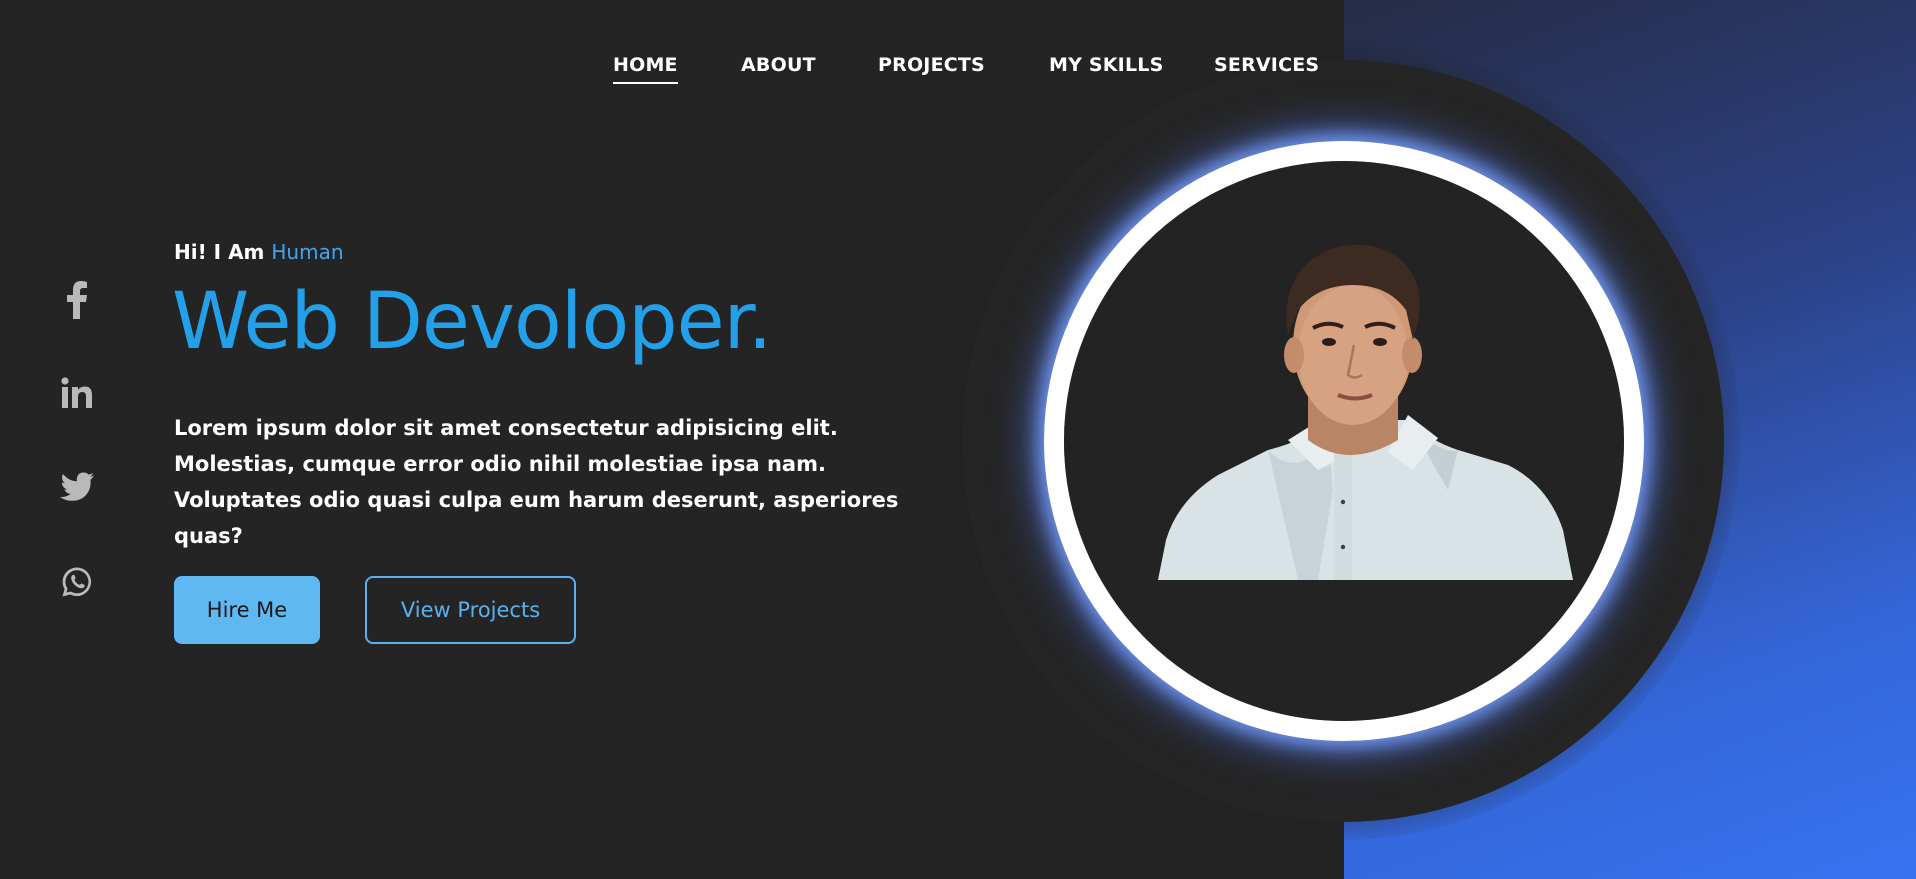  I want to click on headline: Web Devoloper., so click(472, 322).